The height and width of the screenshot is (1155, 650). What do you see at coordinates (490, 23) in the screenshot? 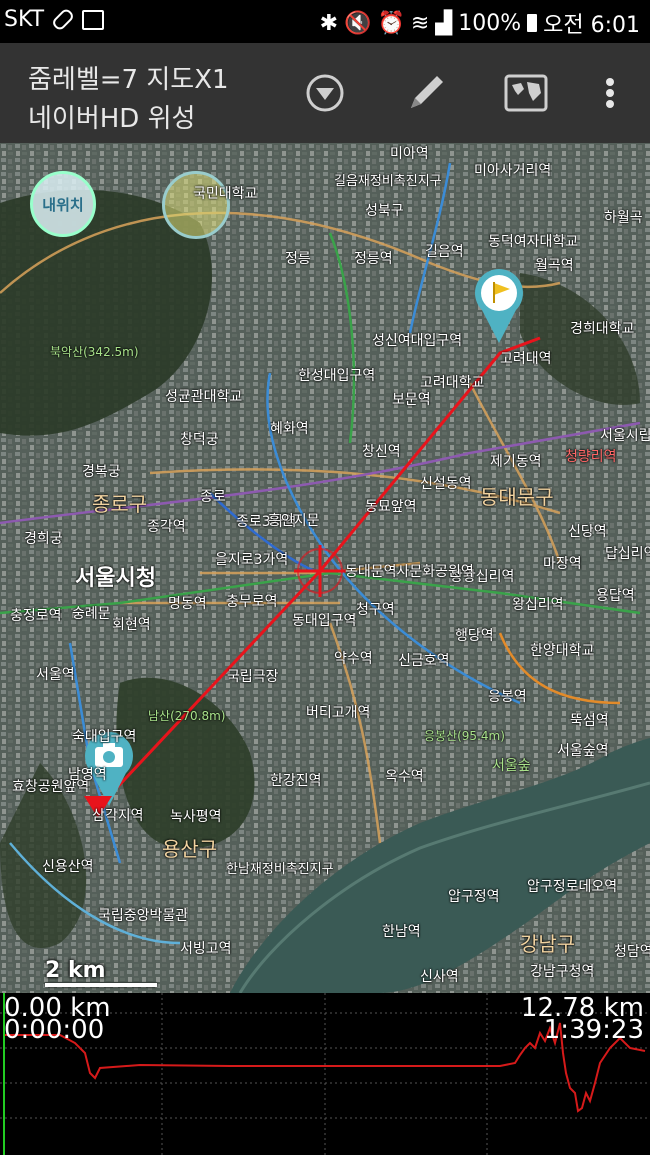
I see `battery-label: 100%` at bounding box center [490, 23].